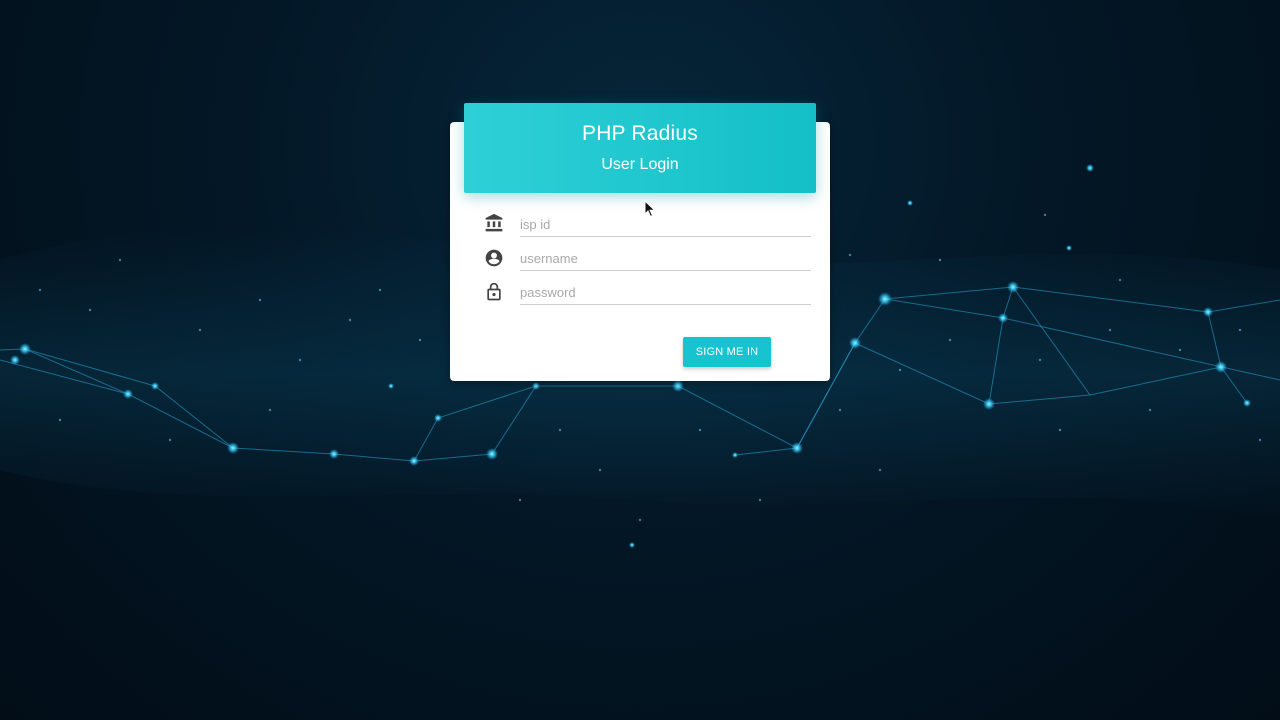 This screenshot has width=1280, height=720. I want to click on lock-icon, so click(494, 291).